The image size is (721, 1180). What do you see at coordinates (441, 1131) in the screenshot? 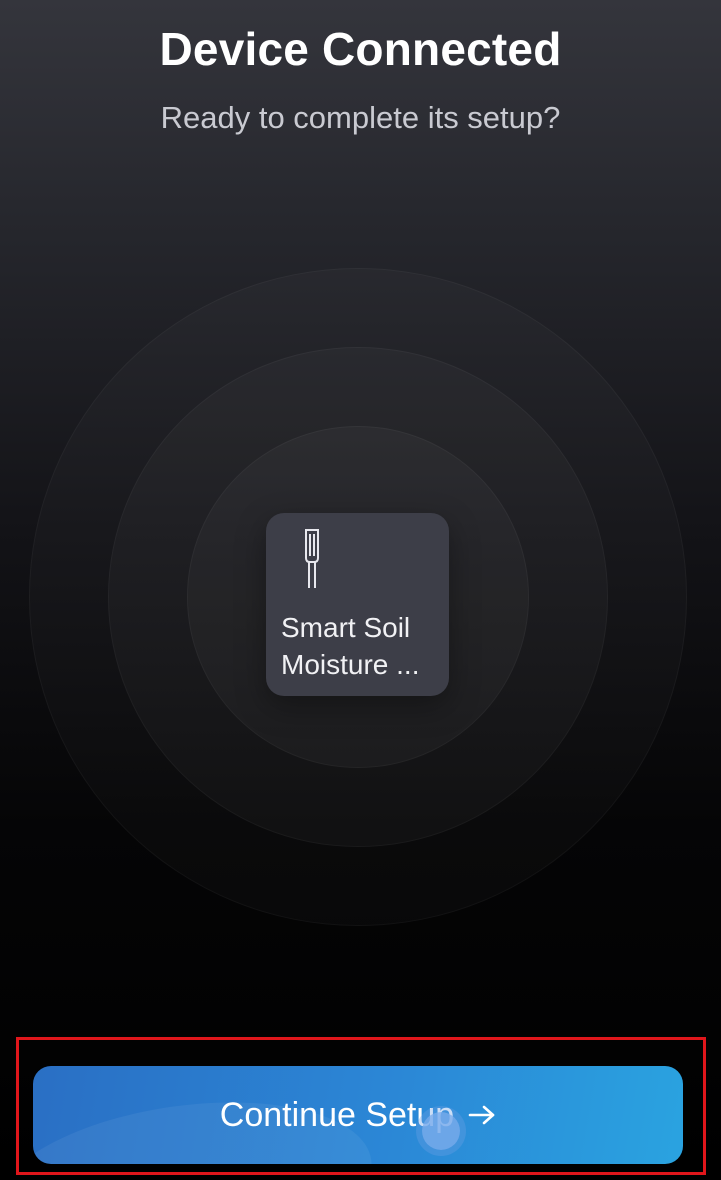
I see `touch-indicator` at bounding box center [441, 1131].